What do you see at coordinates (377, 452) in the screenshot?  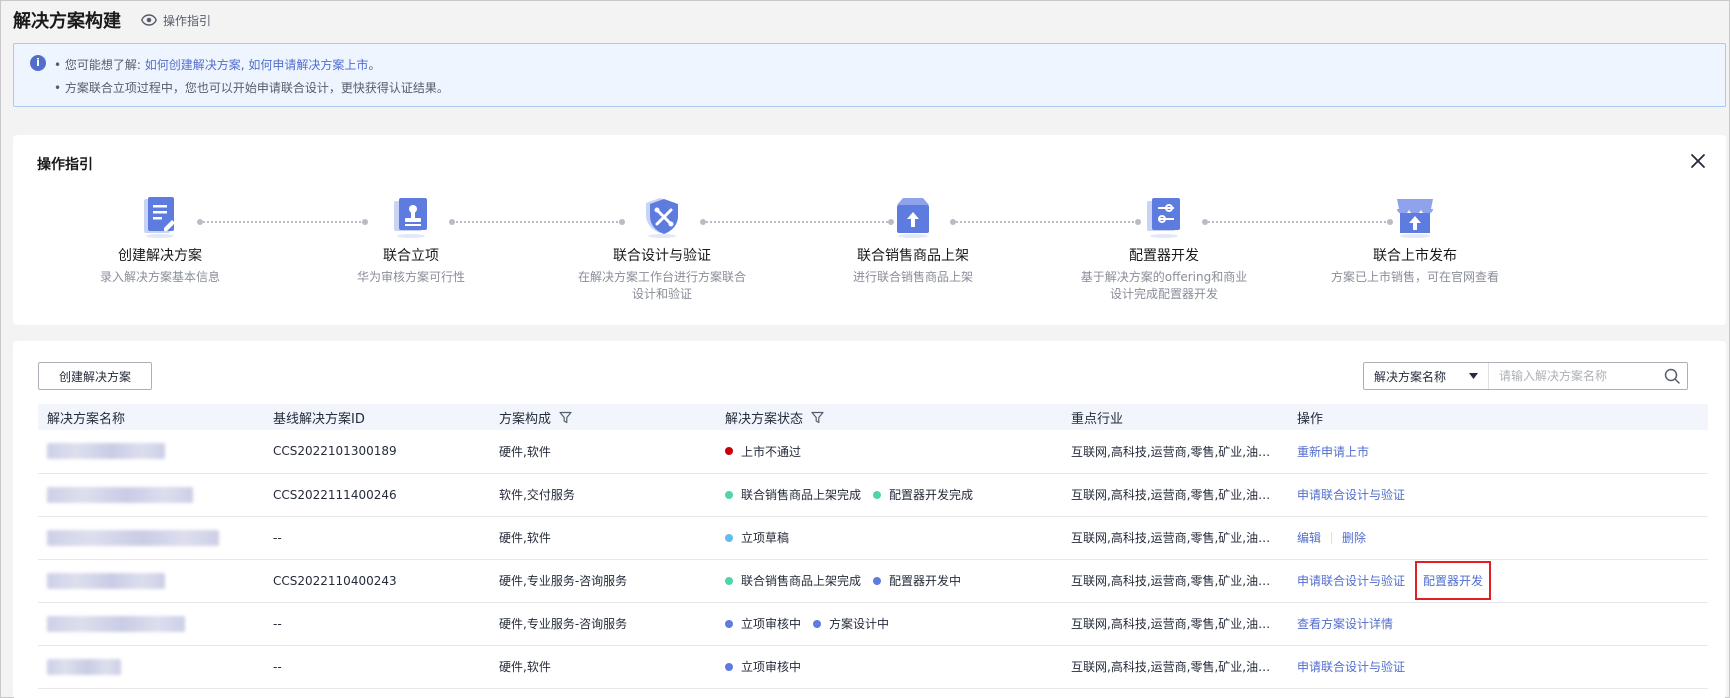 I see `baseline-id-cell: CCS2022101300189` at bounding box center [377, 452].